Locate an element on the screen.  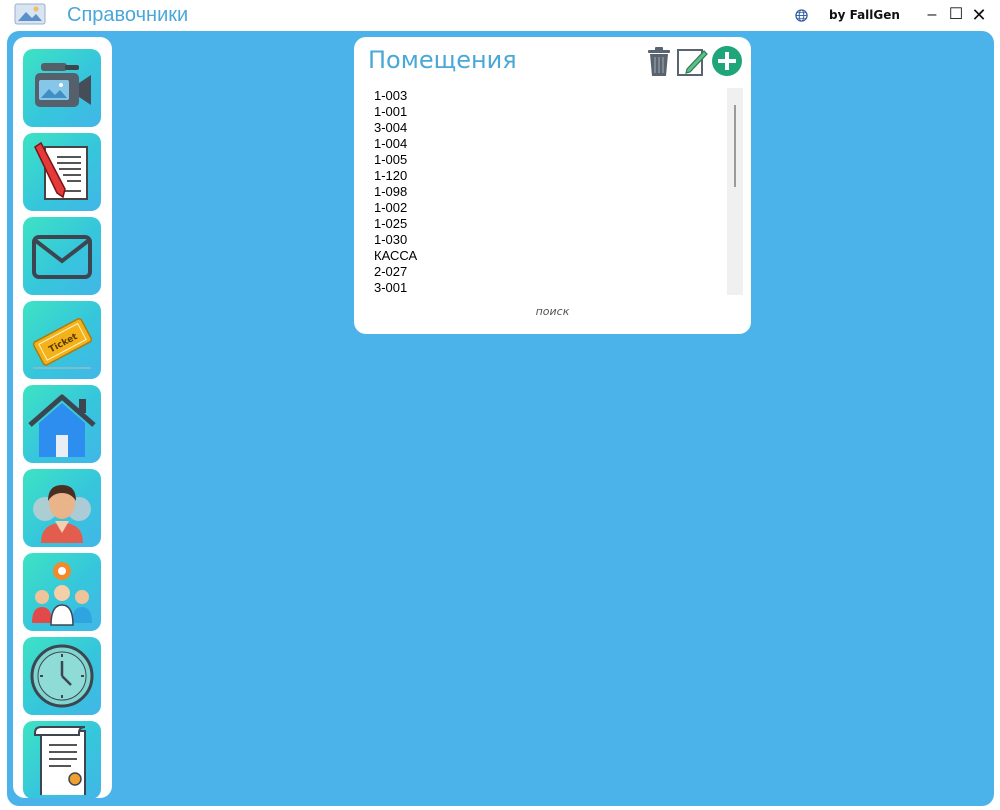
minimize-button: – is located at coordinates (932, 15).